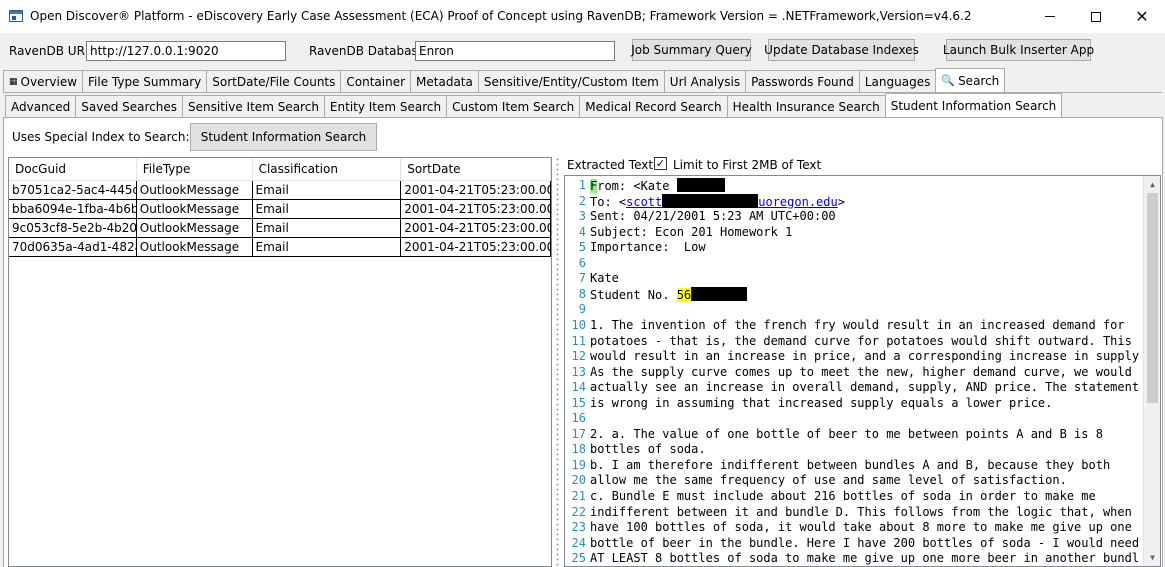  Describe the element at coordinates (145, 81) in the screenshot. I see `tab-file-type-summary: File Type Summary` at that location.